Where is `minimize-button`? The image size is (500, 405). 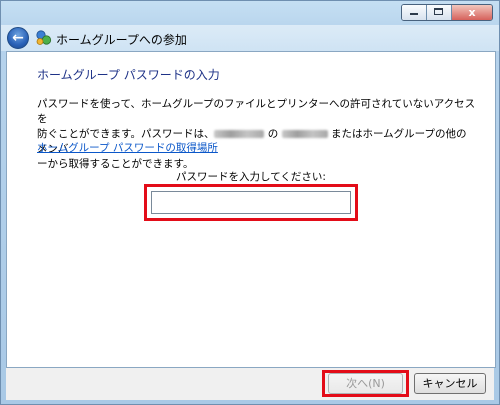 minimize-button is located at coordinates (414, 12).